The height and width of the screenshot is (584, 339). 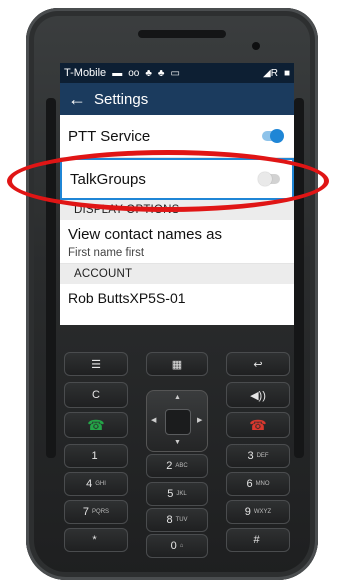 I want to click on image-icon: ▭, so click(x=175, y=73).